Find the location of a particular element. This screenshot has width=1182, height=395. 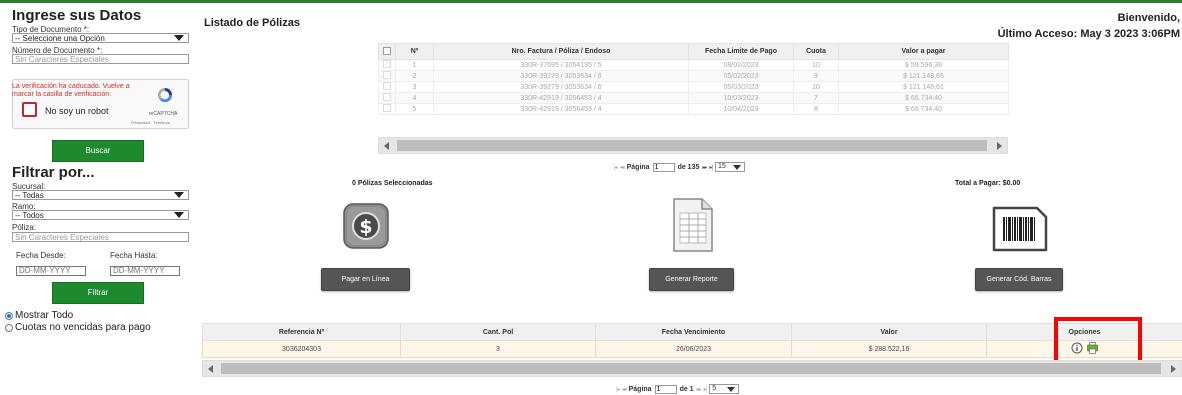

page-title: Listado de Pólizas is located at coordinates (252, 23).